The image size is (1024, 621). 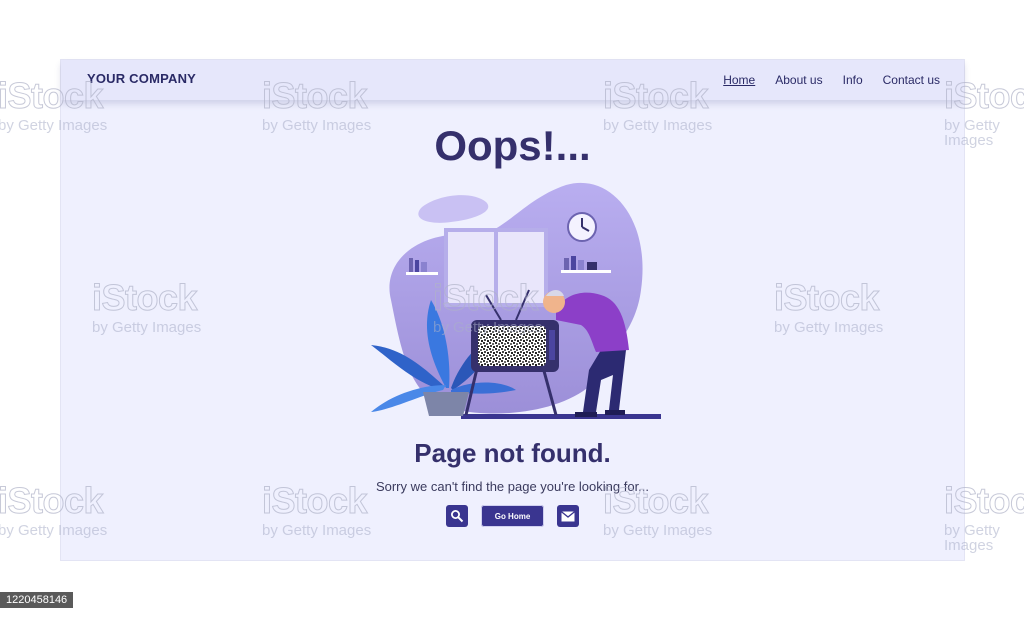 I want to click on action-bar: Go Home, so click(x=512, y=516).